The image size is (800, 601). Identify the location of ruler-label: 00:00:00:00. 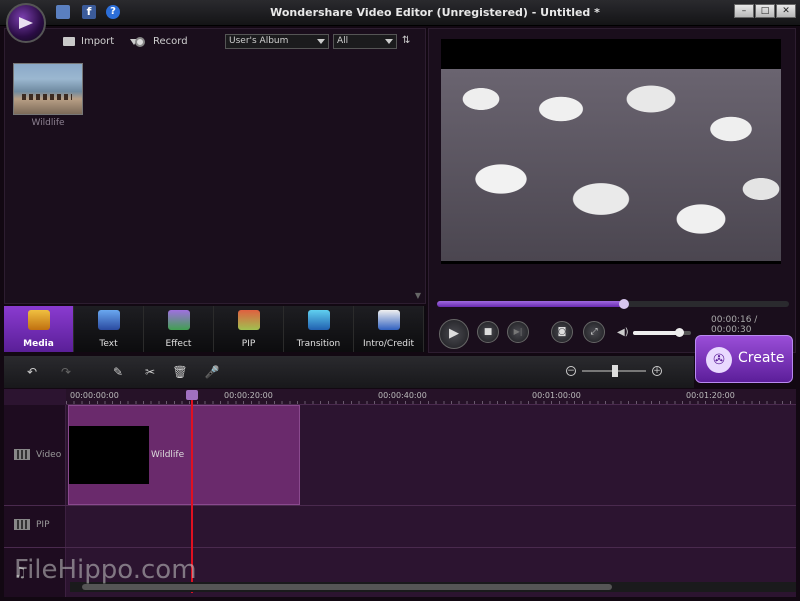
(94, 395).